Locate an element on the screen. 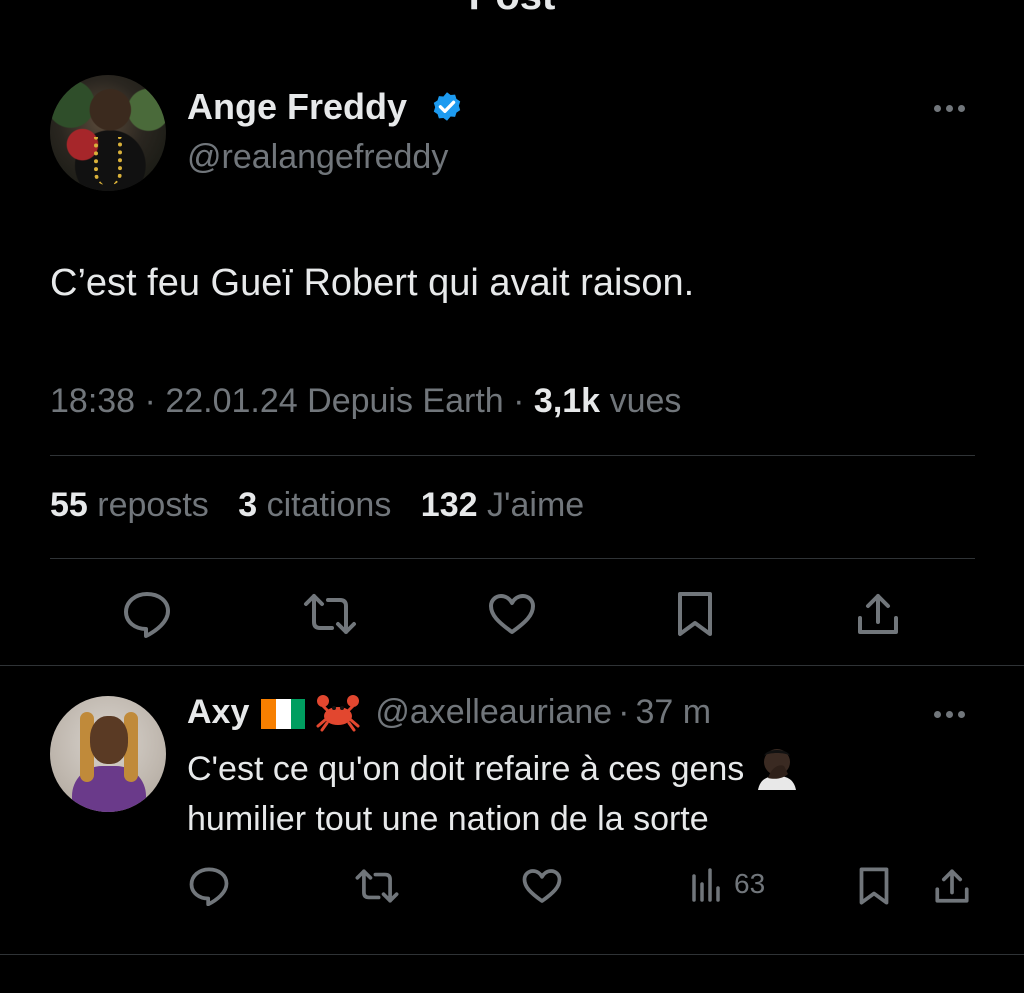  reply-author-name: Axy is located at coordinates (218, 712).